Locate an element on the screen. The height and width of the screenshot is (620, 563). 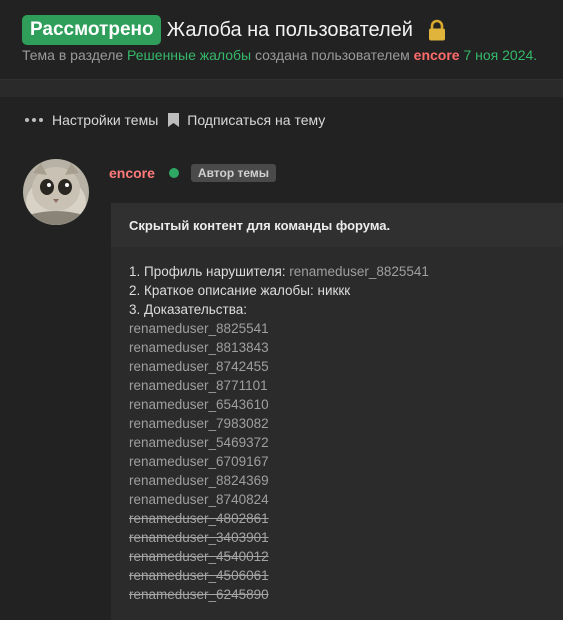
evidence-link-struck: renameduser_4506061 is located at coordinates (279, 575).